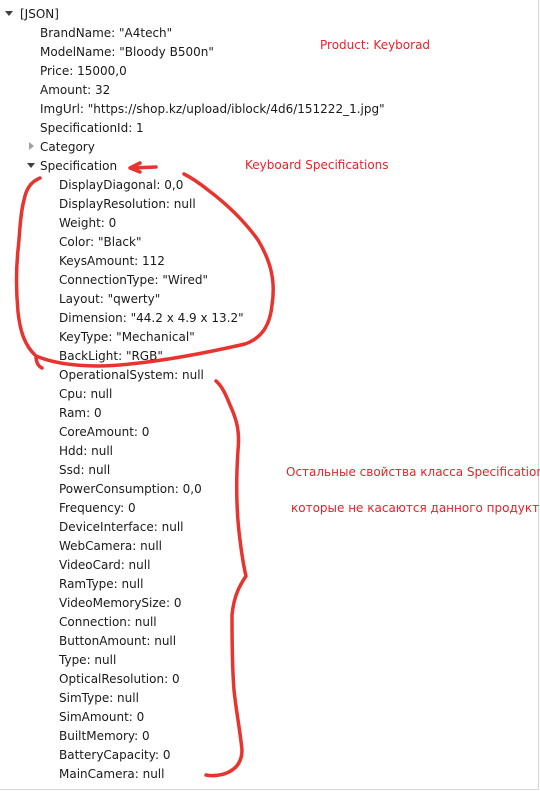  Describe the element at coordinates (119, 679) in the screenshot. I see `tree-item-opticalresolution: OpticalResolution: 0` at that location.